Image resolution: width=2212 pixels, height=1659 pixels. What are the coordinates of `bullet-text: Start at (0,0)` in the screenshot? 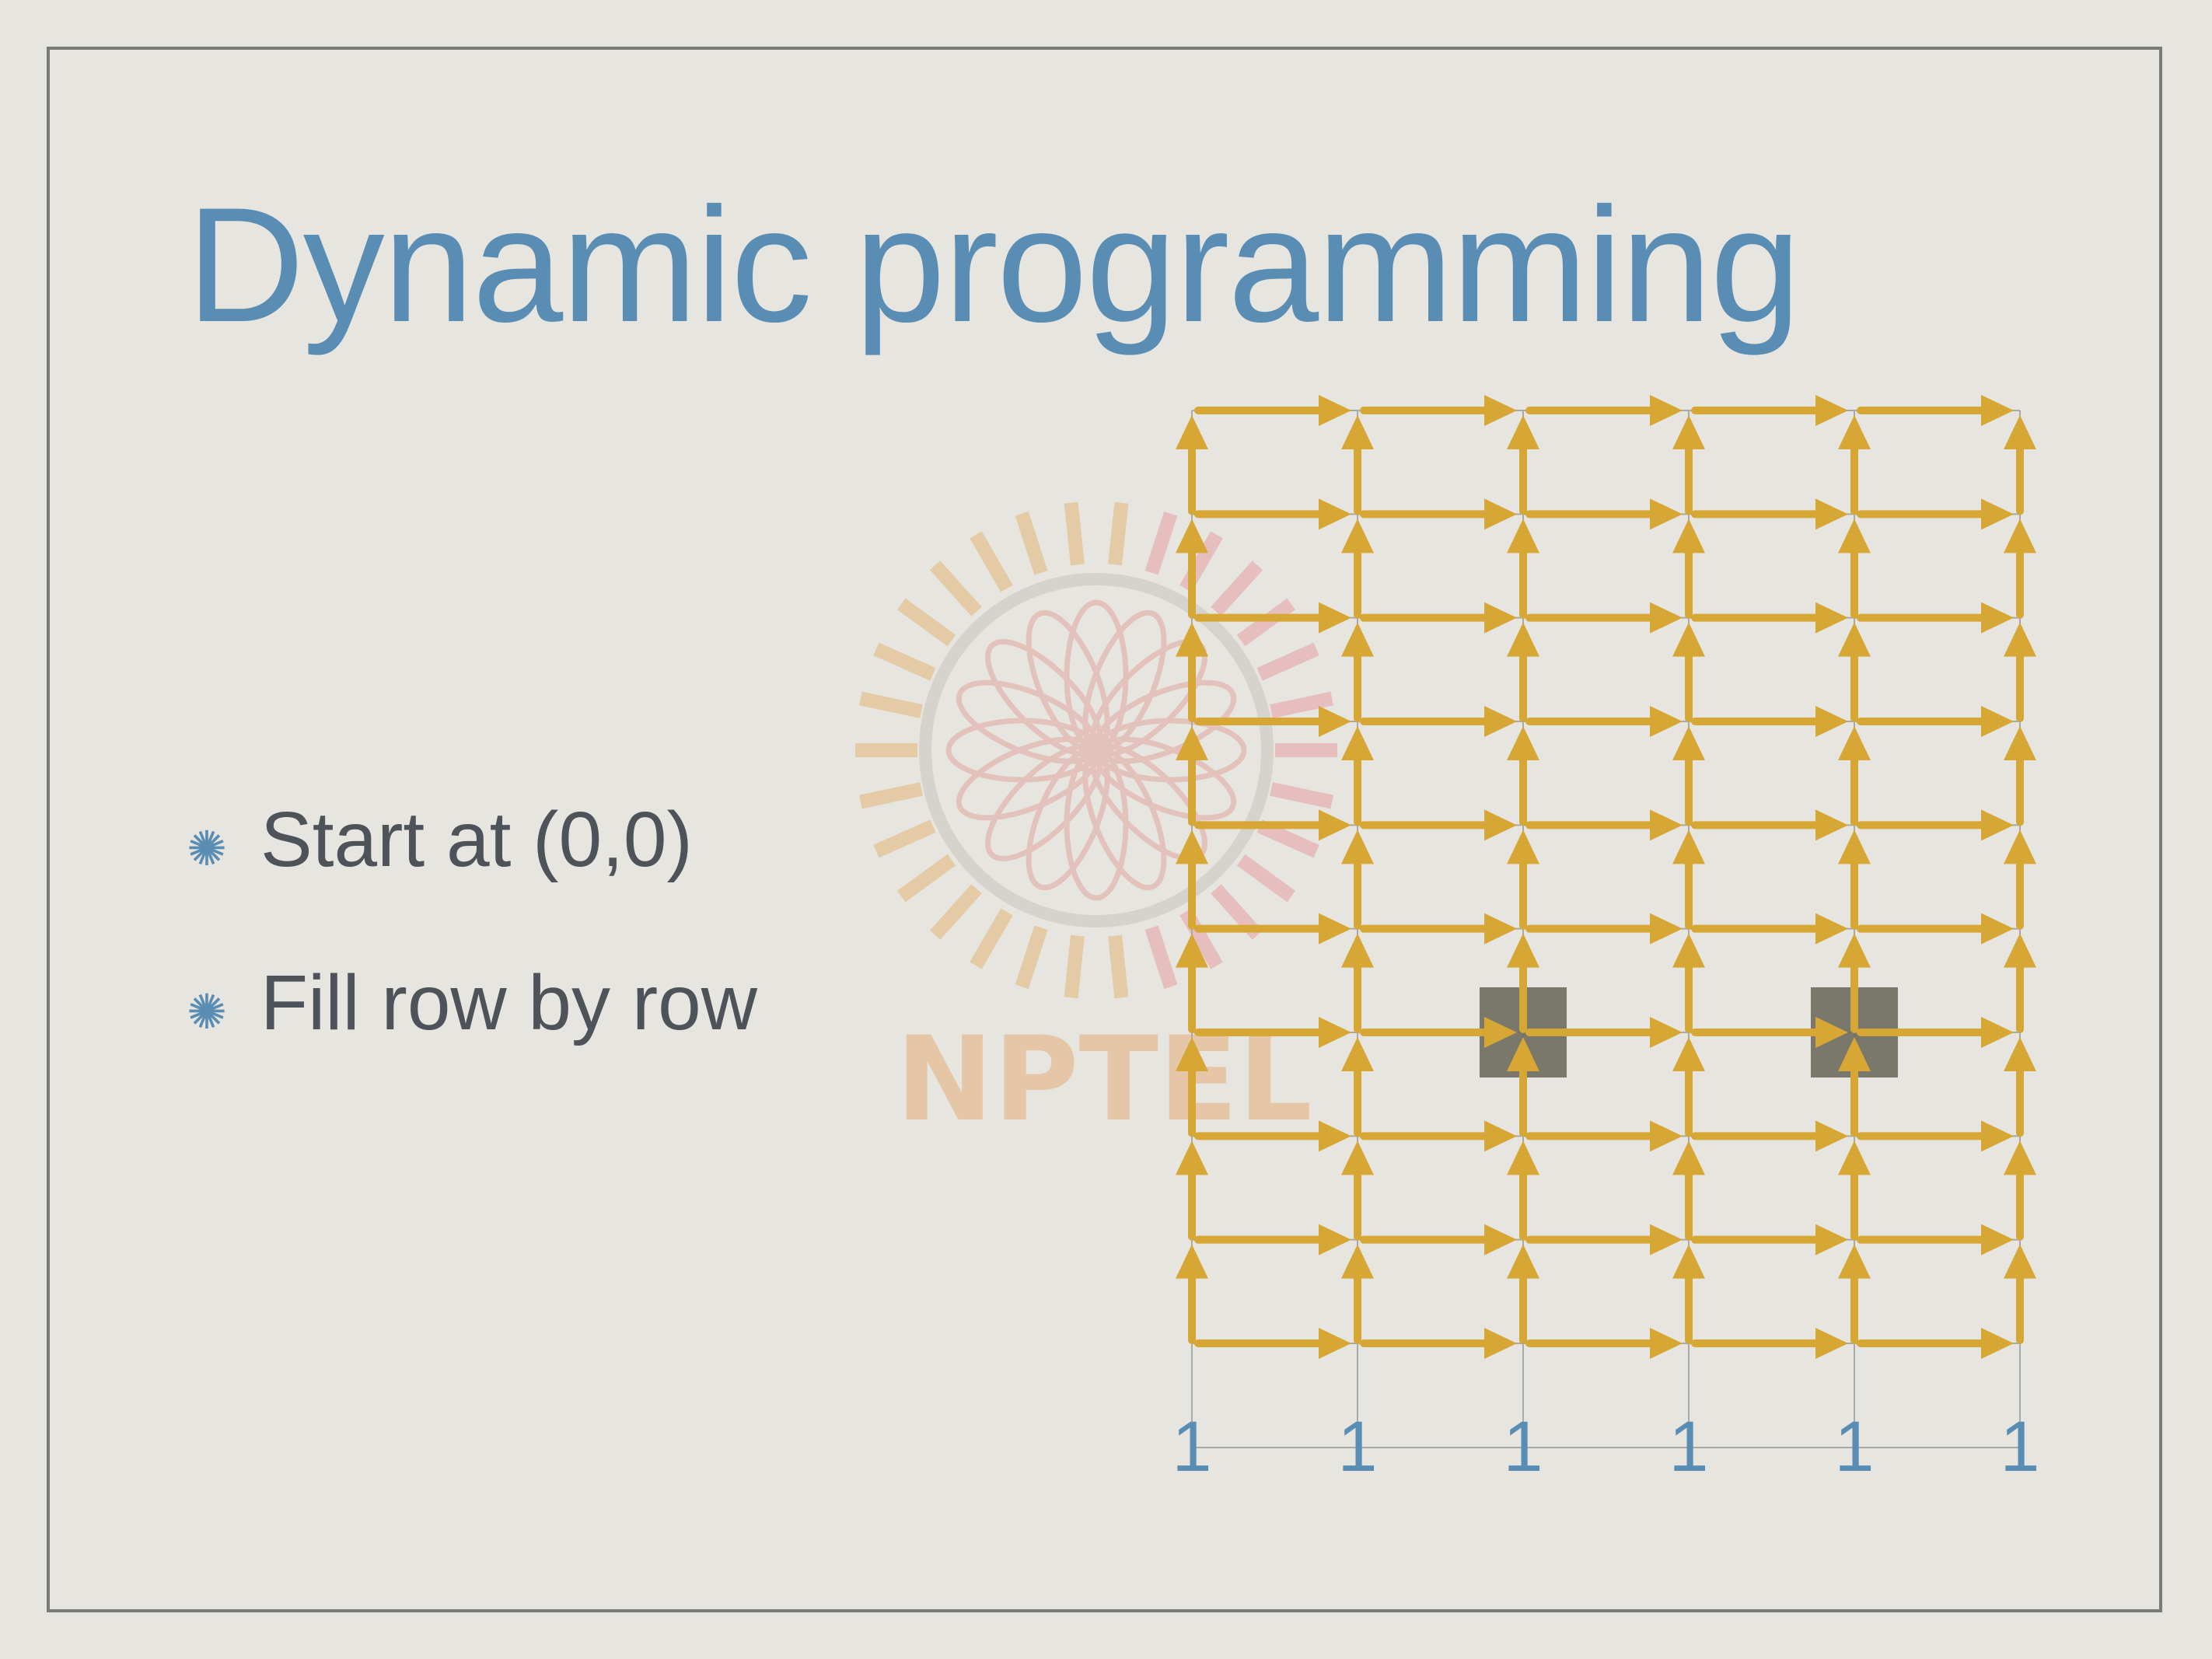 It's located at (476, 839).